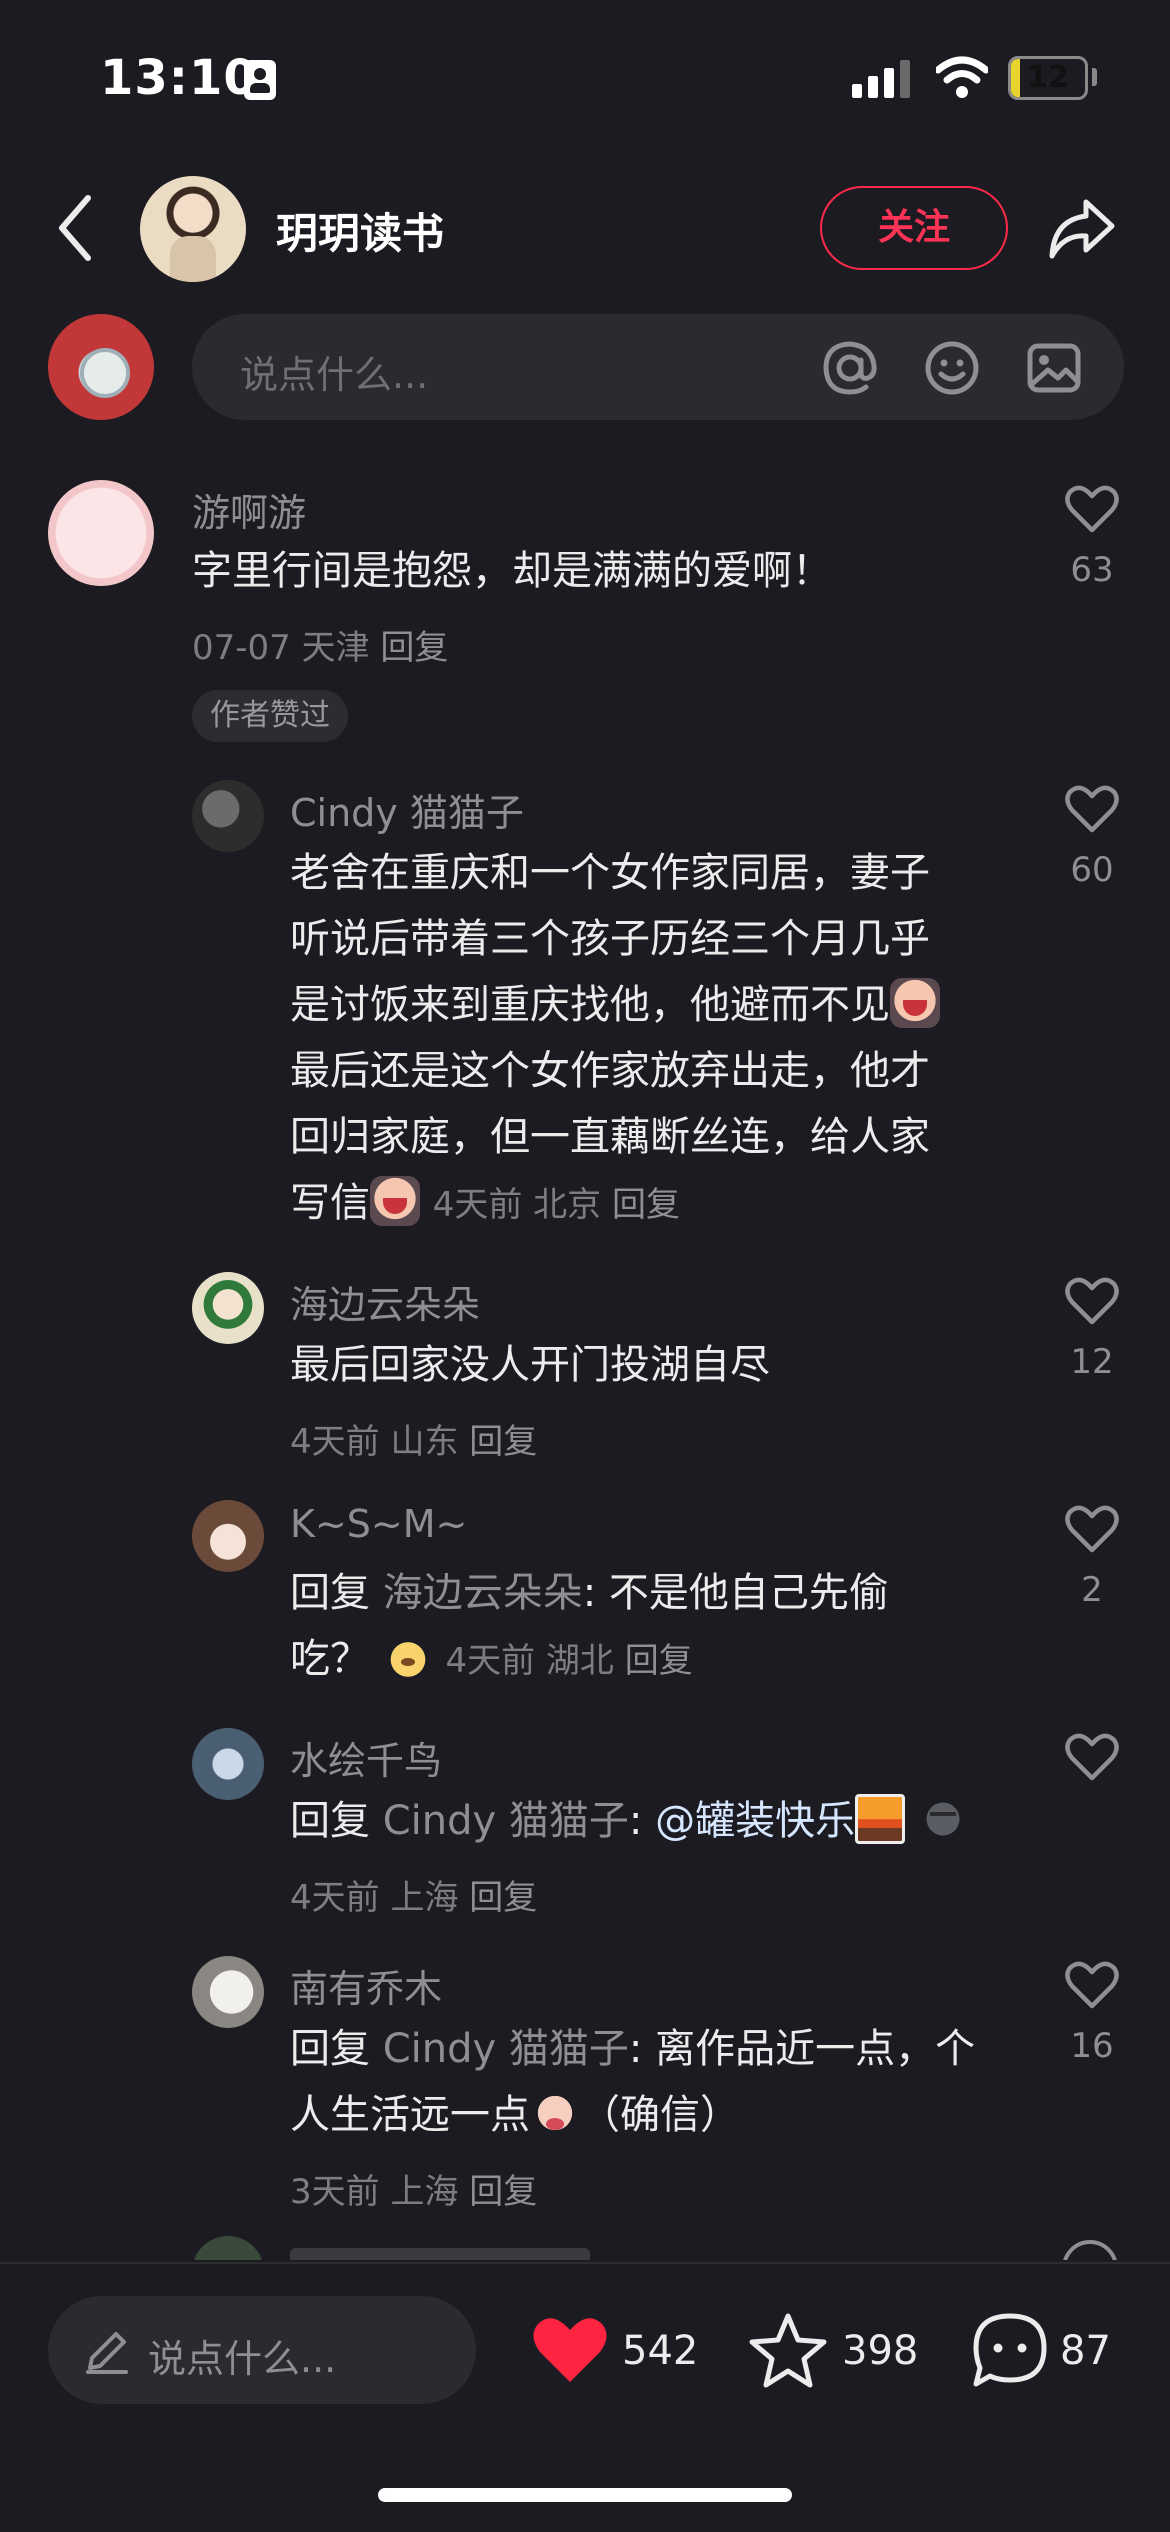 Image resolution: width=1170 pixels, height=2532 pixels. What do you see at coordinates (330, 1203) in the screenshot?
I see `reply-line-text: 写信` at bounding box center [330, 1203].